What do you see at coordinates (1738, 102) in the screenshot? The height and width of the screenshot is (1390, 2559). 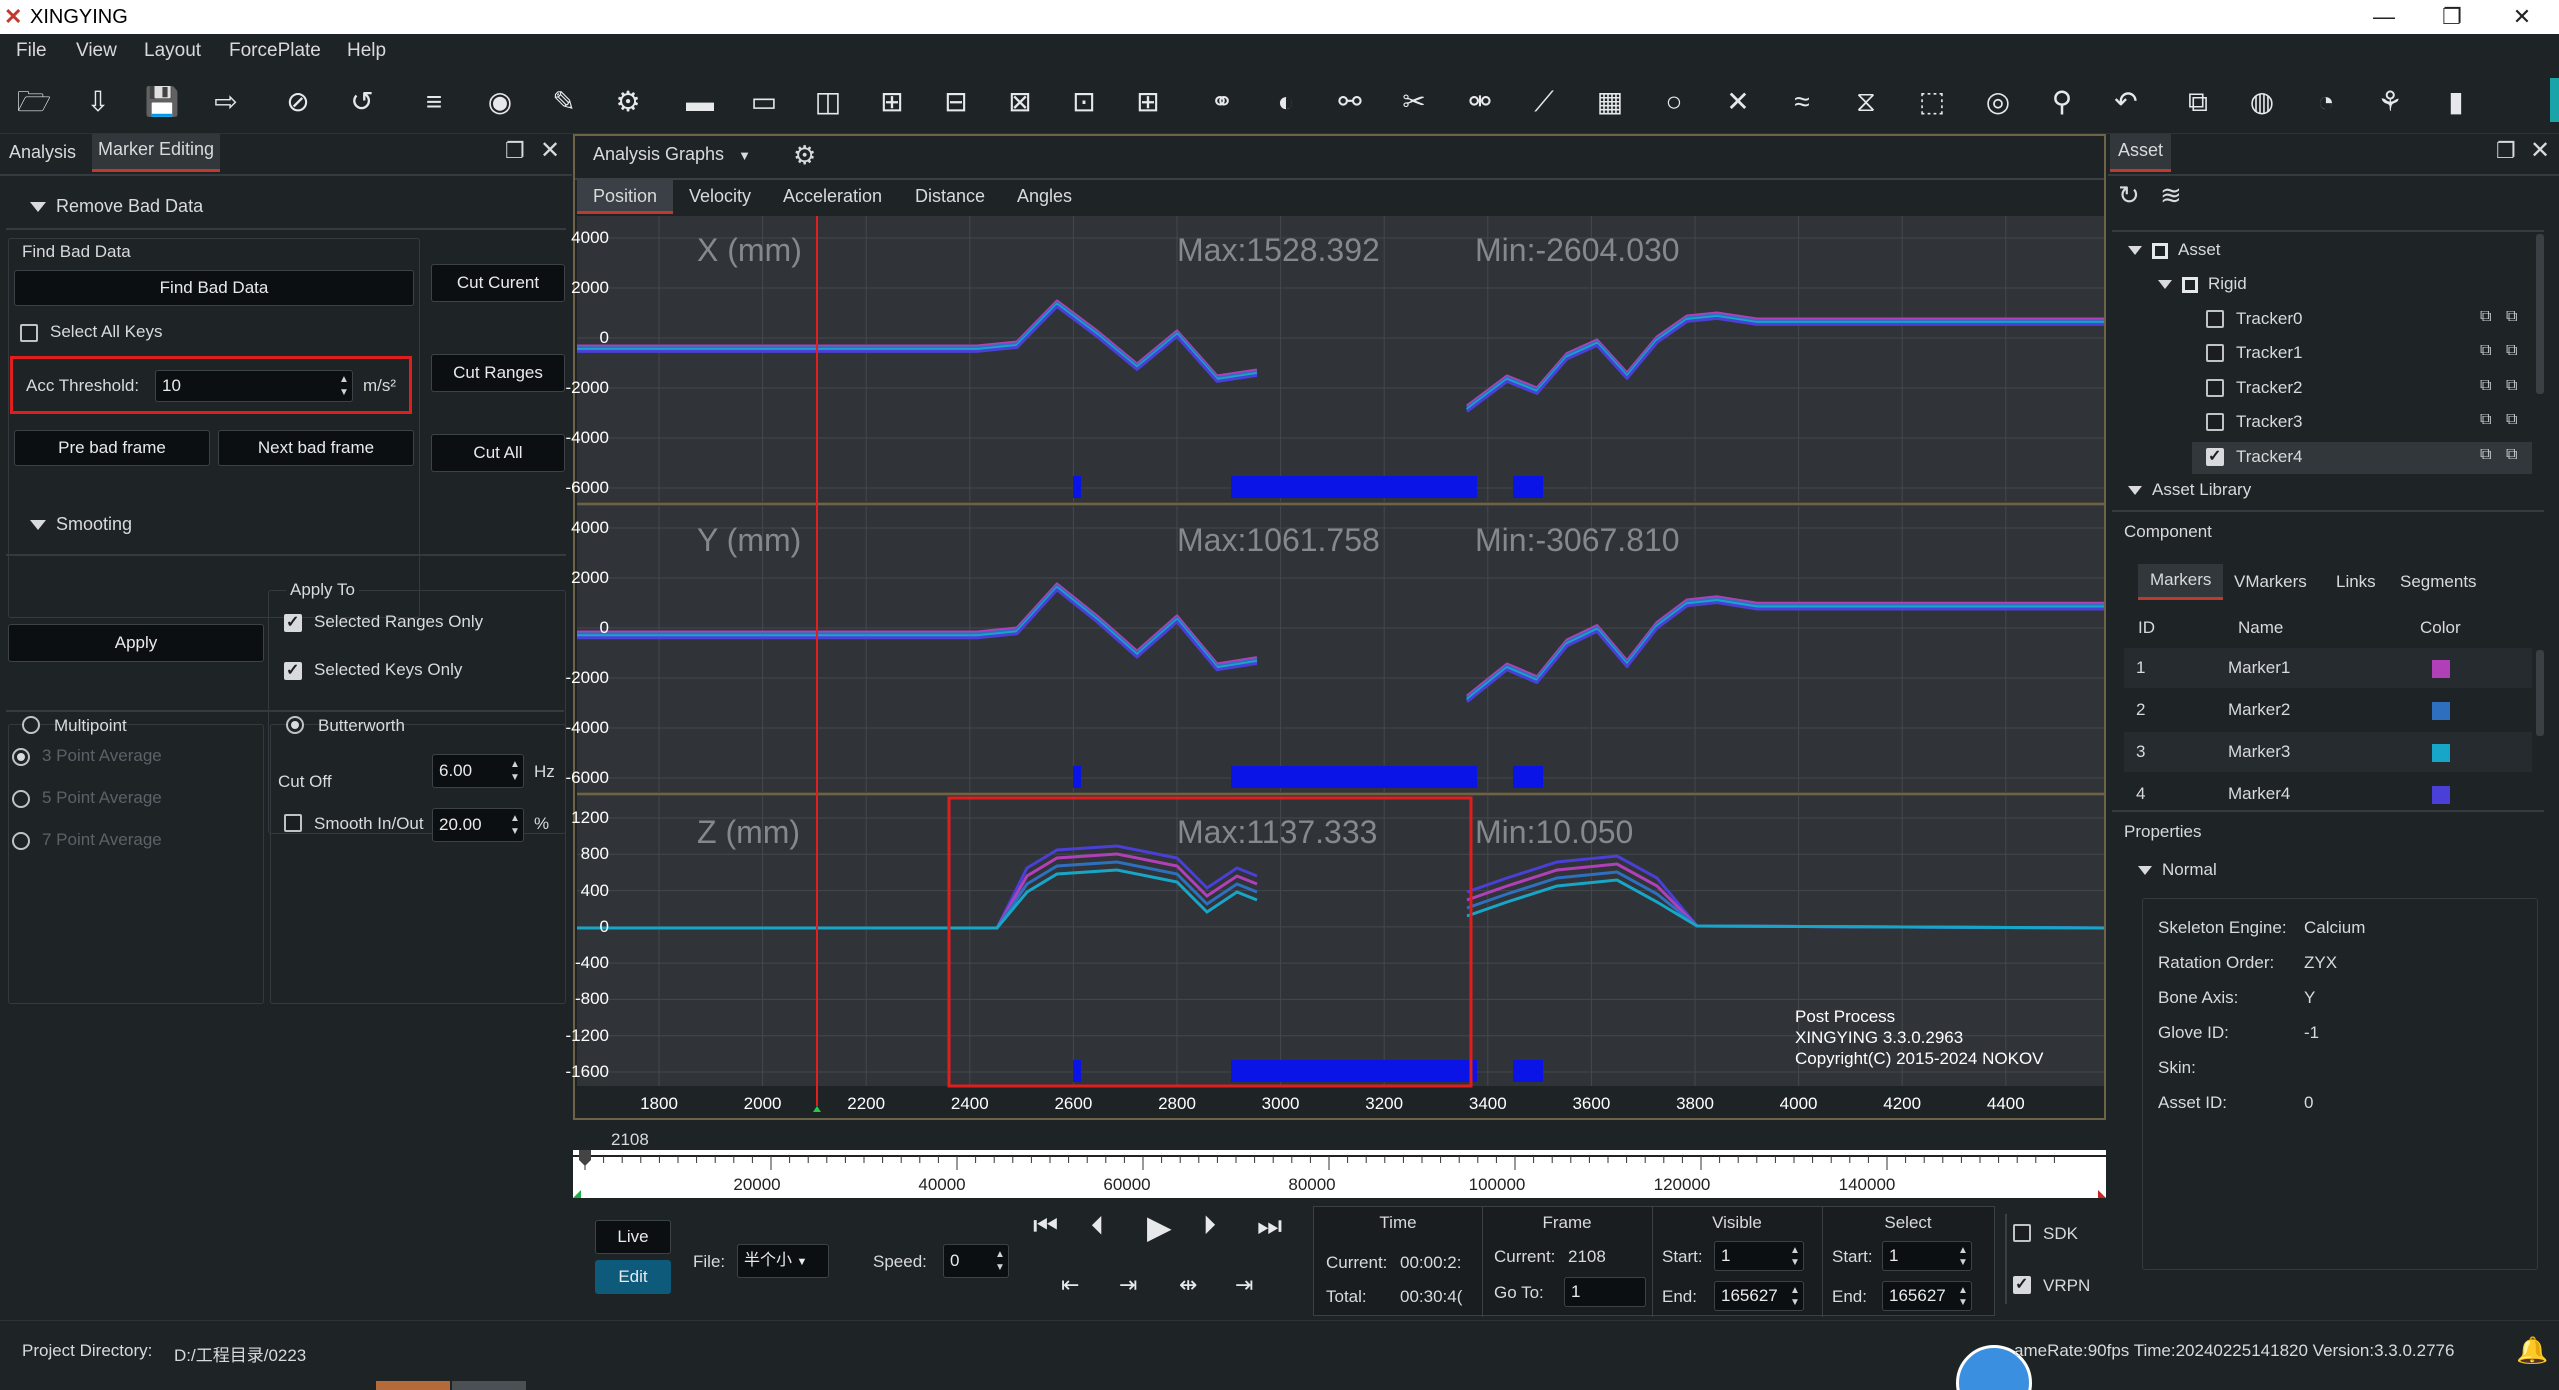 I see `remove-icon: ✕` at bounding box center [1738, 102].